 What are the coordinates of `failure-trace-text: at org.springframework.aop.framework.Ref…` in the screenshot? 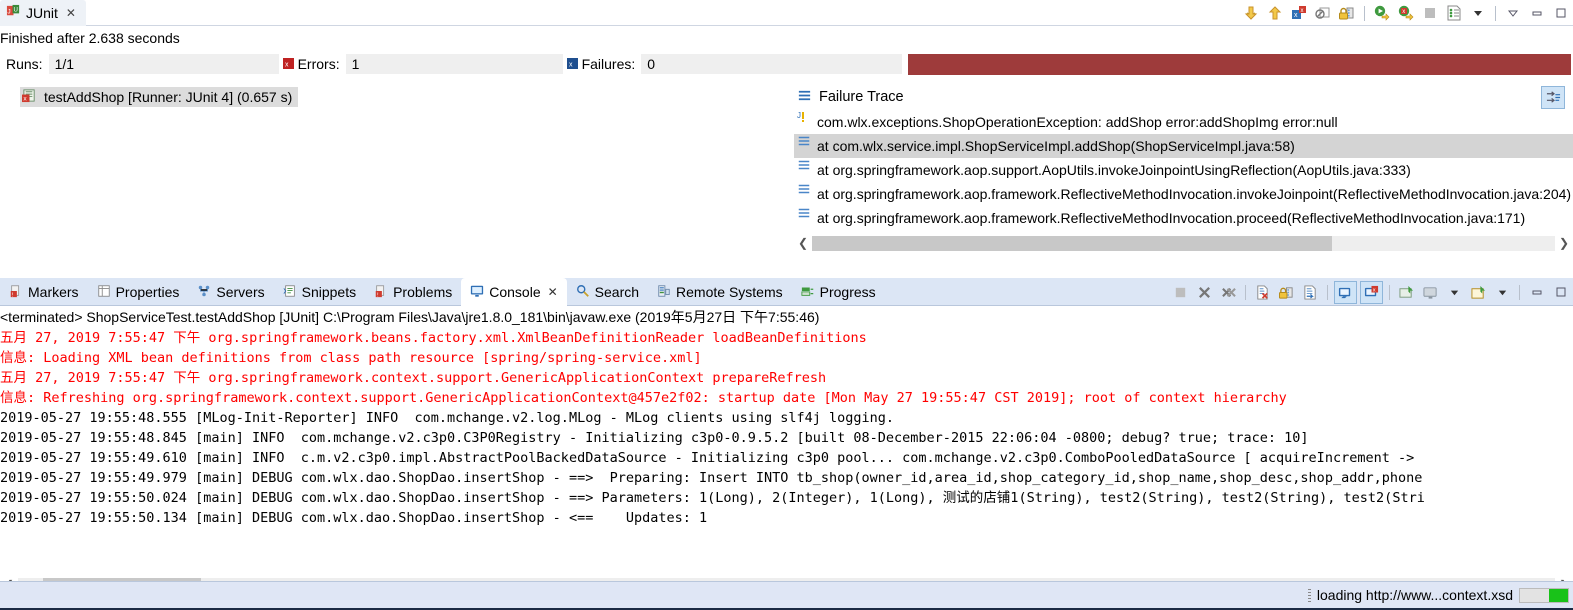 It's located at (1171, 218).